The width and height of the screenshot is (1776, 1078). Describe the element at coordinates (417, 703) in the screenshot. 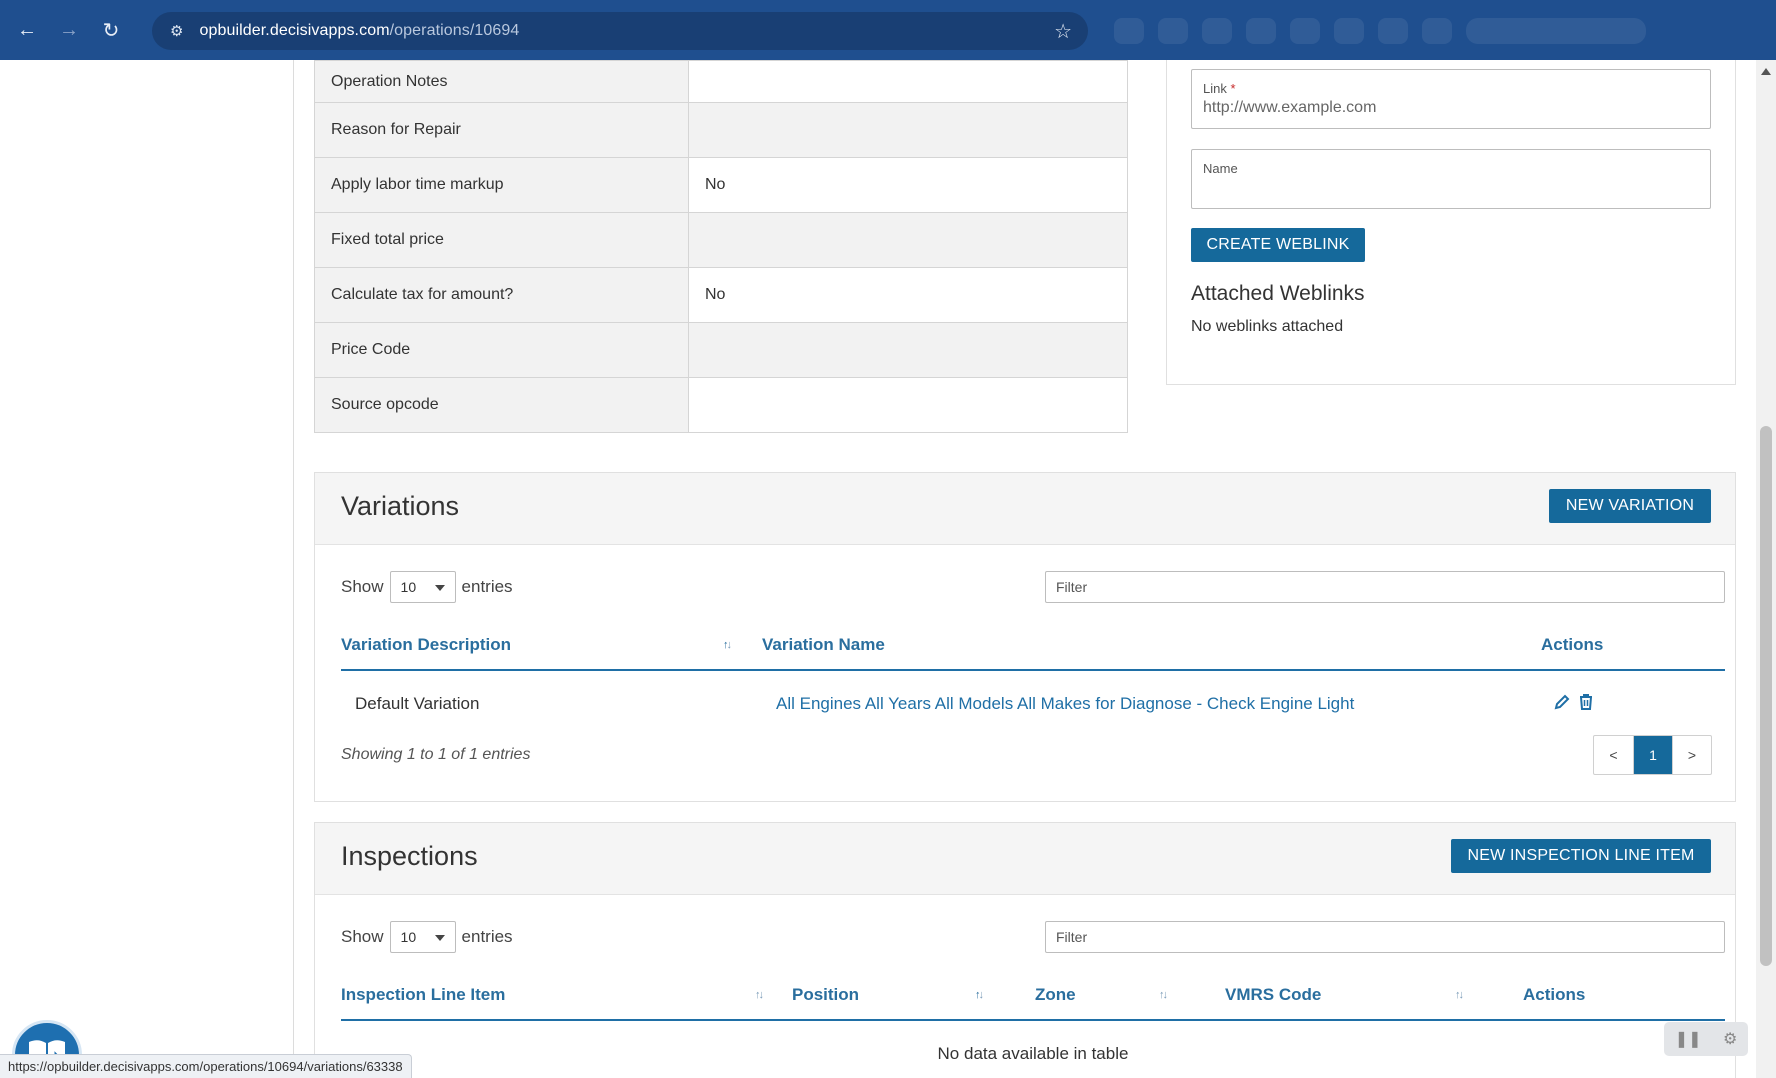

I see `variation-description-cell: Default Variation` at that location.